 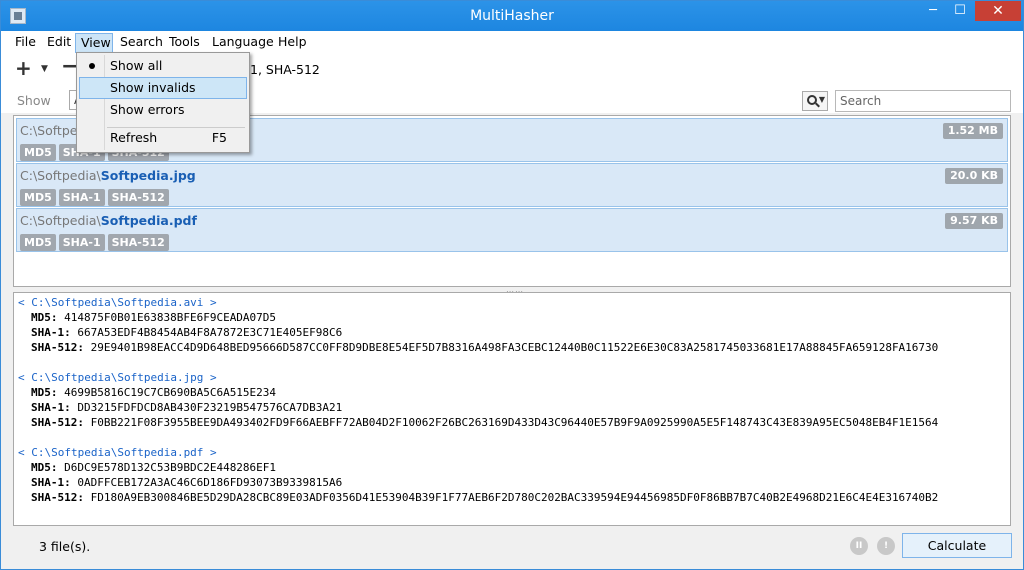 I want to click on menu-search: Search, so click(x=141, y=43).